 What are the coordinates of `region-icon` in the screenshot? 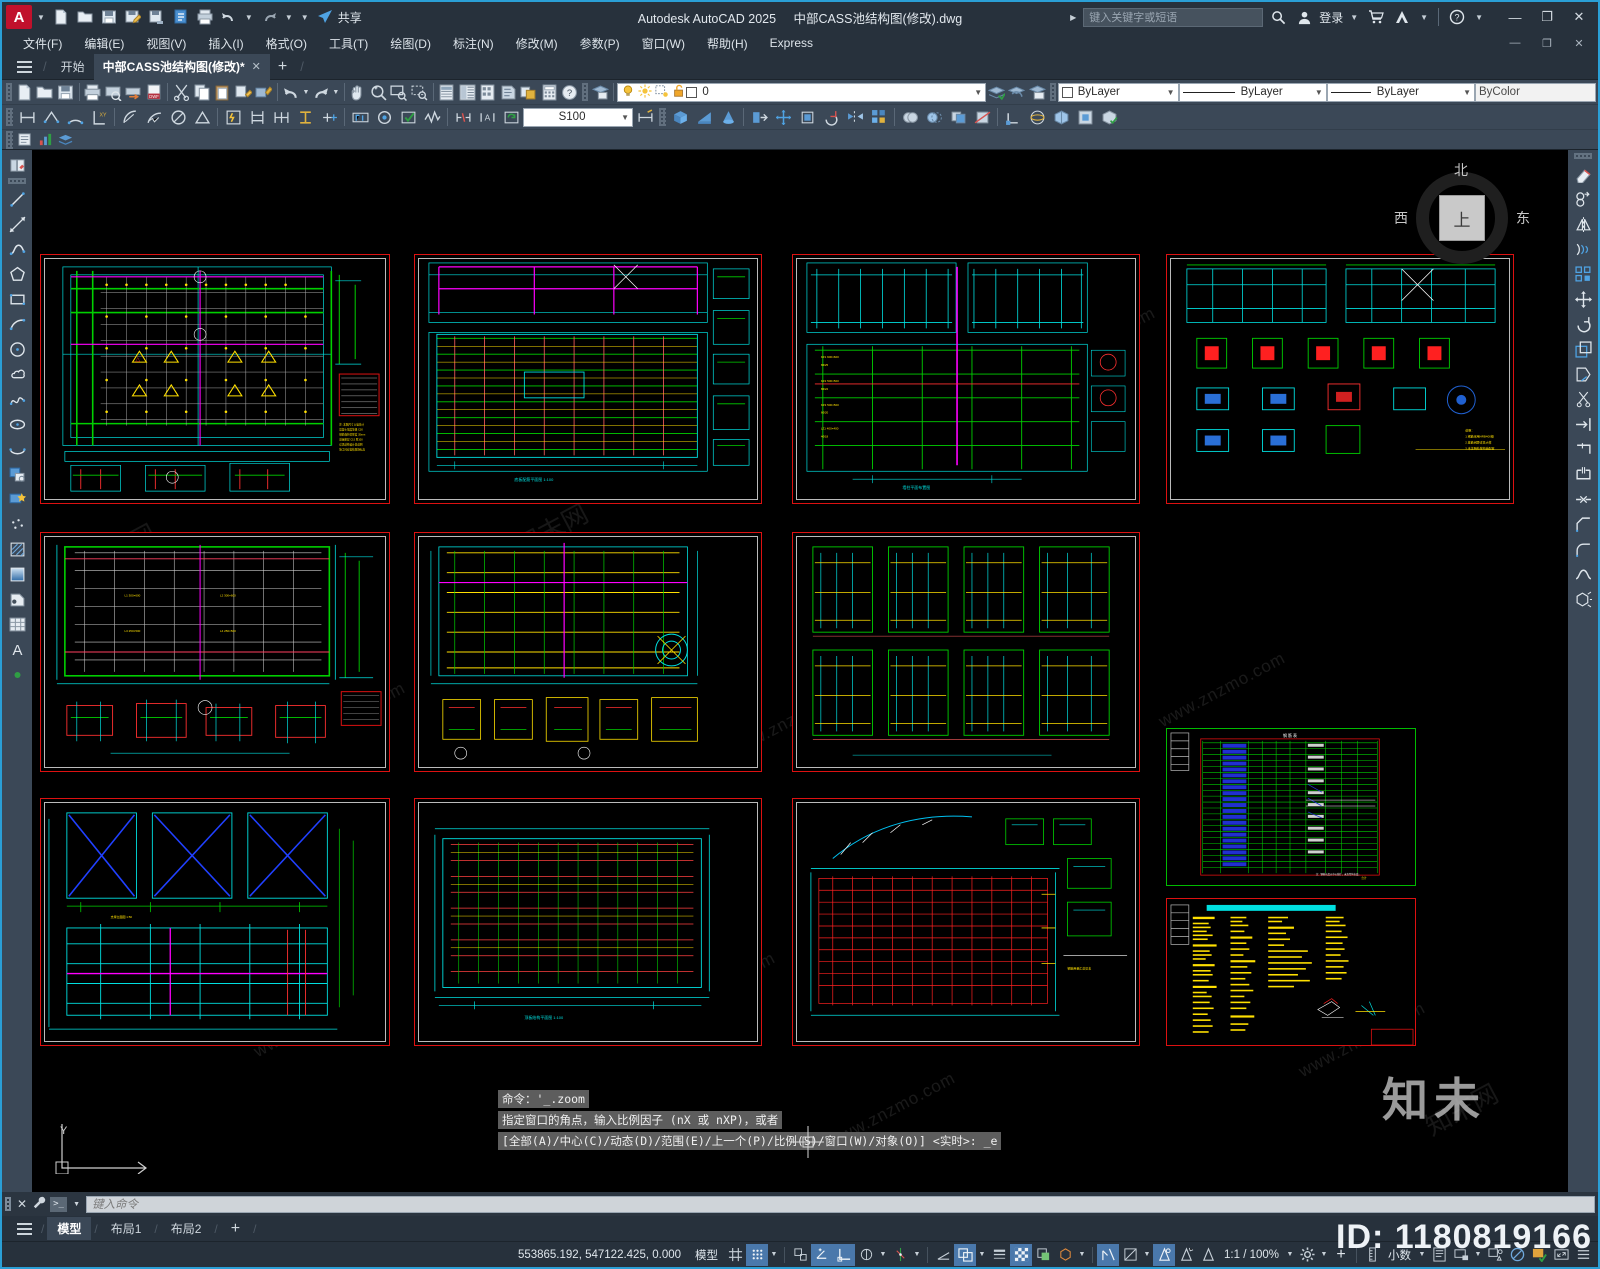 It's located at (17, 599).